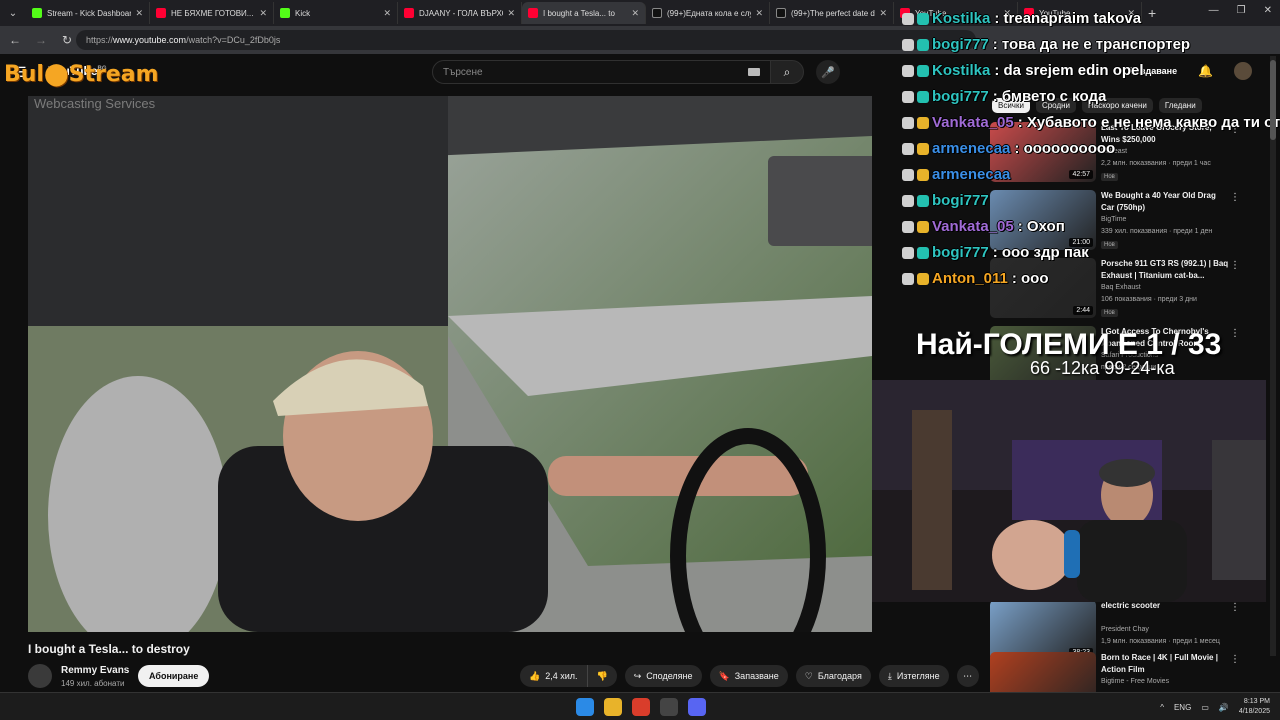 Image resolution: width=1280 pixels, height=720 pixels. I want to click on chat-username: Kostilka, so click(961, 70).